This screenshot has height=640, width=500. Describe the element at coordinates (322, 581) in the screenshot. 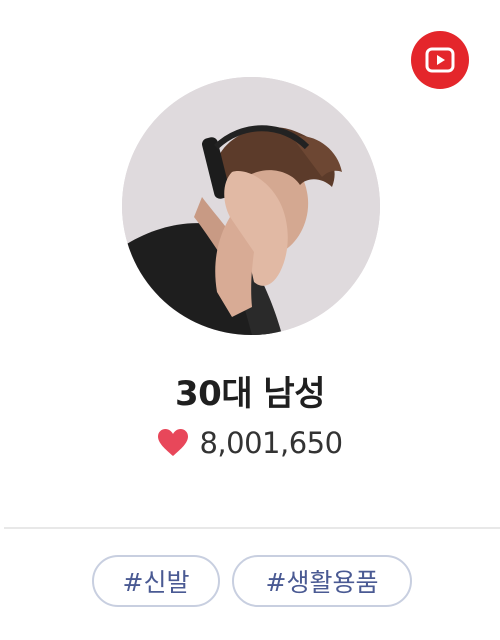

I see `tag-household: #생활용품` at that location.